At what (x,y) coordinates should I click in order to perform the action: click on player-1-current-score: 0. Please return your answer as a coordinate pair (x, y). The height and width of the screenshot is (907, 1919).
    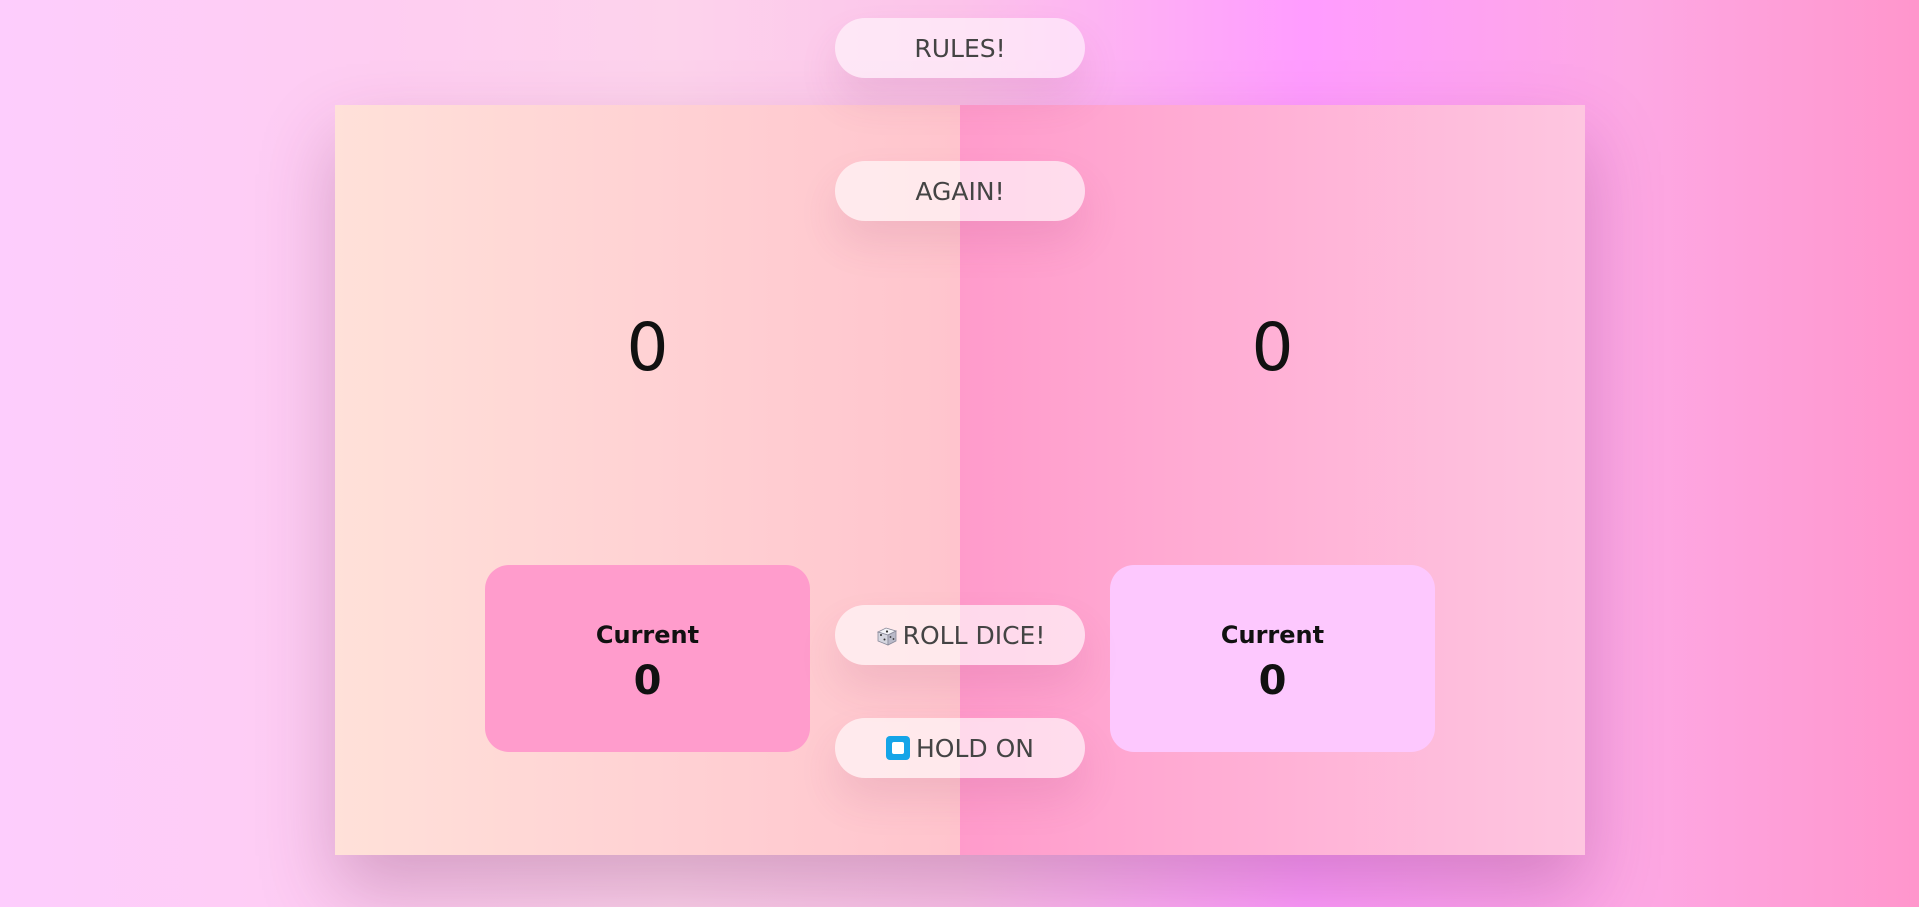
    Looking at the image, I should click on (647, 680).